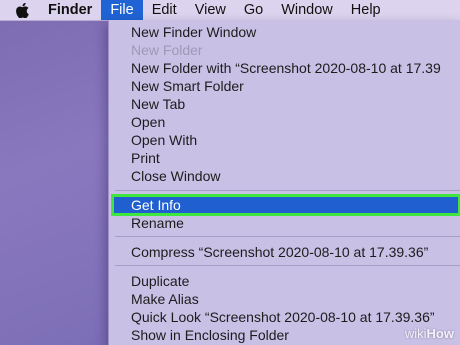 This screenshot has width=460, height=345. I want to click on menu-item-rename: Rename, so click(284, 223).